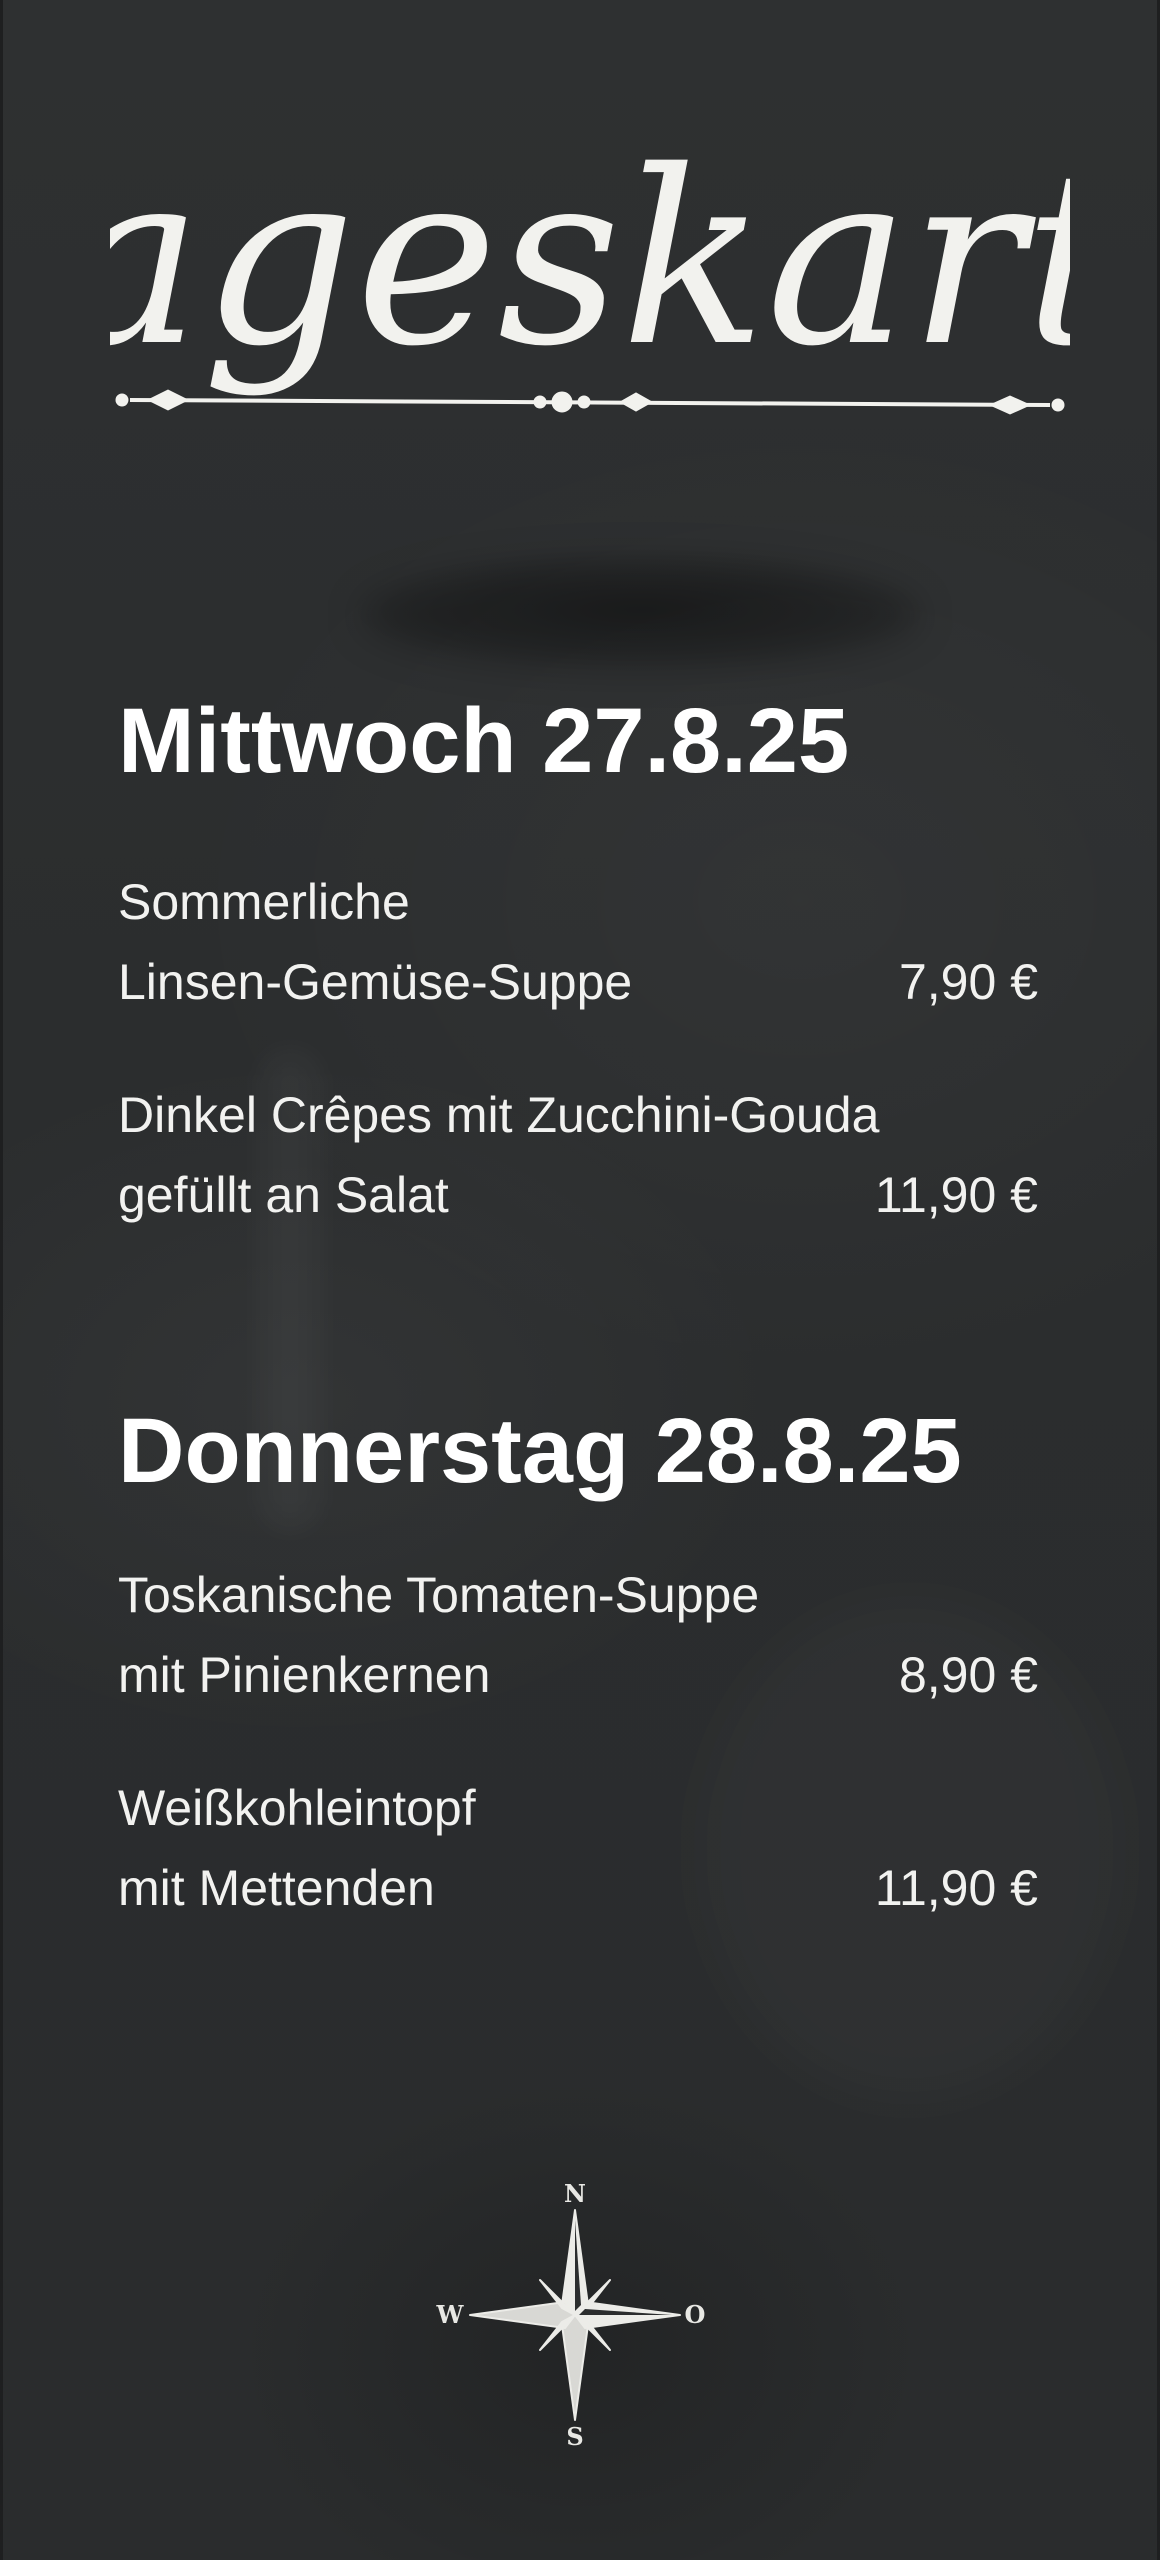 The height and width of the screenshot is (2560, 1160). I want to click on dish-name: Weißkohleintopf, so click(297, 1808).